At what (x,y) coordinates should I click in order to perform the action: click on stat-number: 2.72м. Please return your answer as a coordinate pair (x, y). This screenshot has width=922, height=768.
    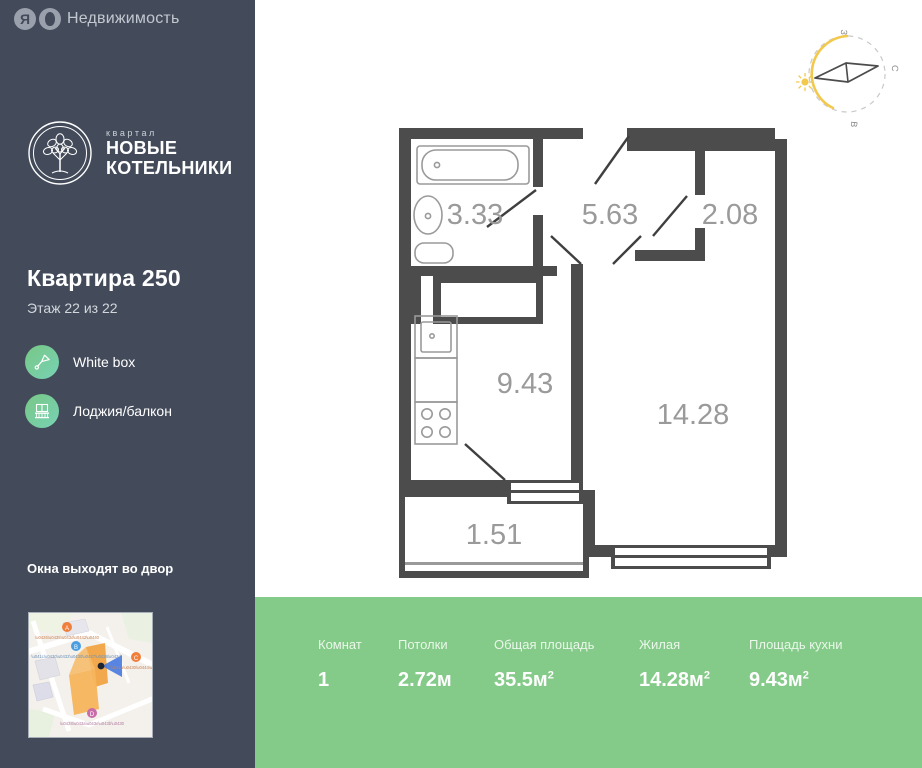
    Looking at the image, I should click on (425, 680).